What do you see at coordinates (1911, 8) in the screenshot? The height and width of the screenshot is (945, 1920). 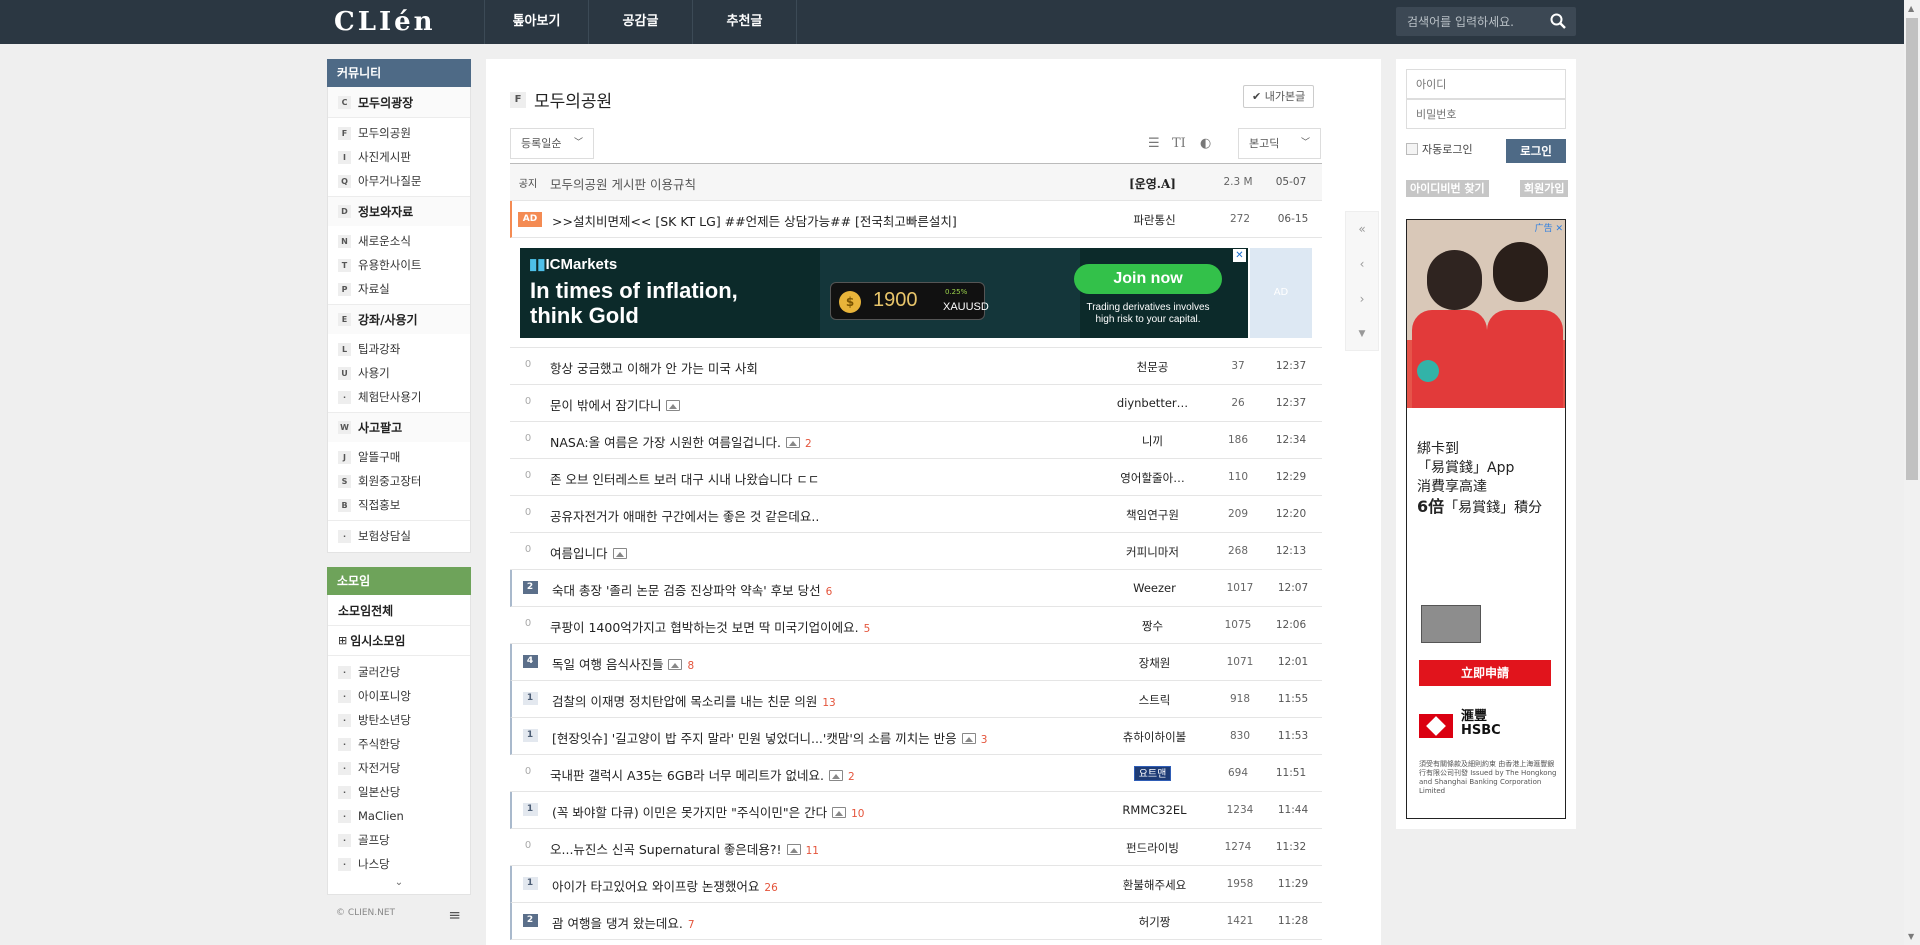 I see `scroll-up-icon: ▲` at bounding box center [1911, 8].